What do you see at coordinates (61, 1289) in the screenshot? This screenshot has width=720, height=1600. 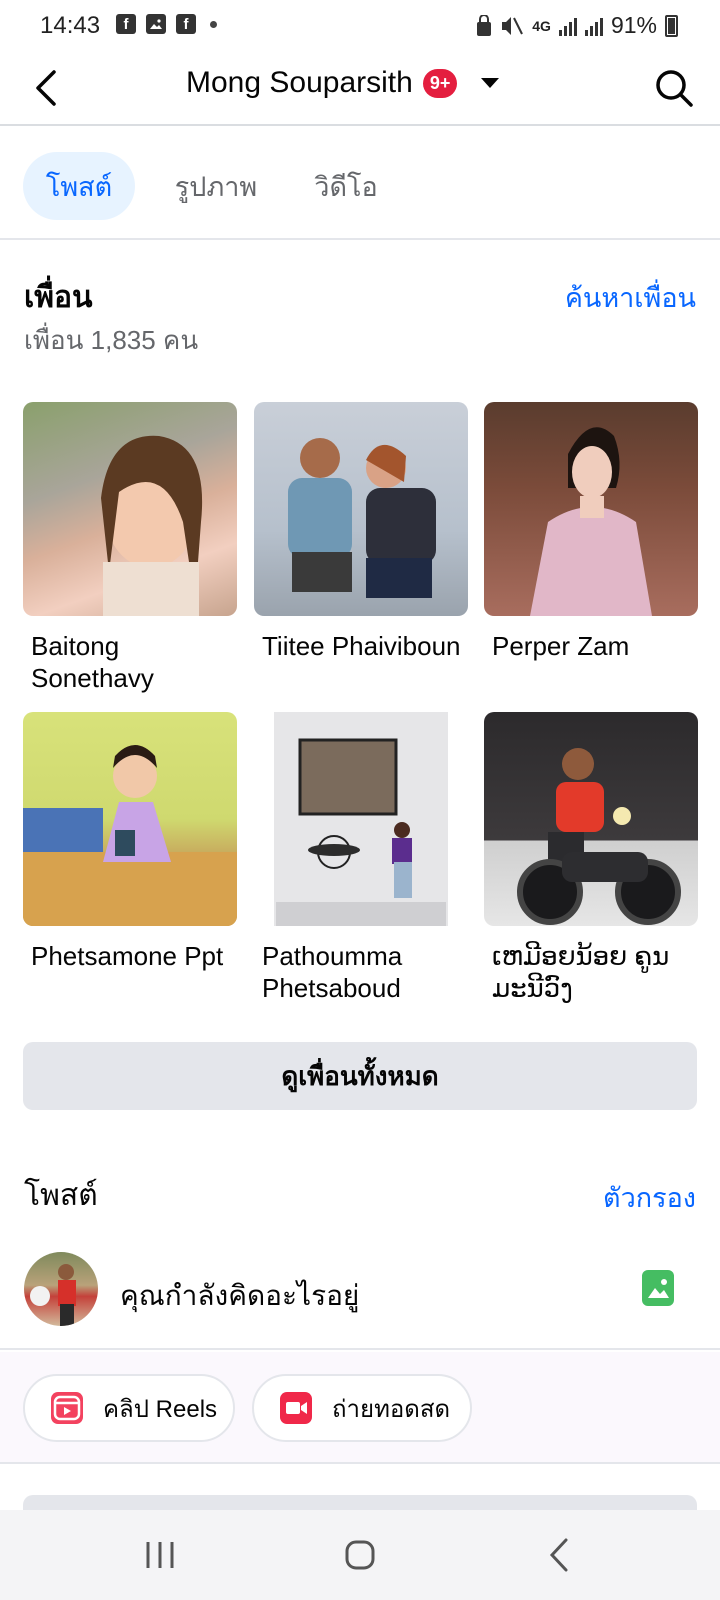 I see `avatar` at bounding box center [61, 1289].